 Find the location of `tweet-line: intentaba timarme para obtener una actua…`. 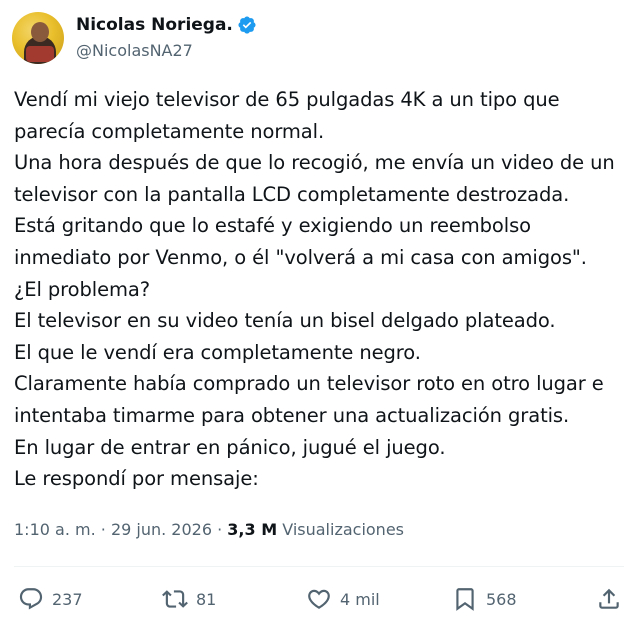

tweet-line: intentaba timarme para obtener una actua… is located at coordinates (292, 415).